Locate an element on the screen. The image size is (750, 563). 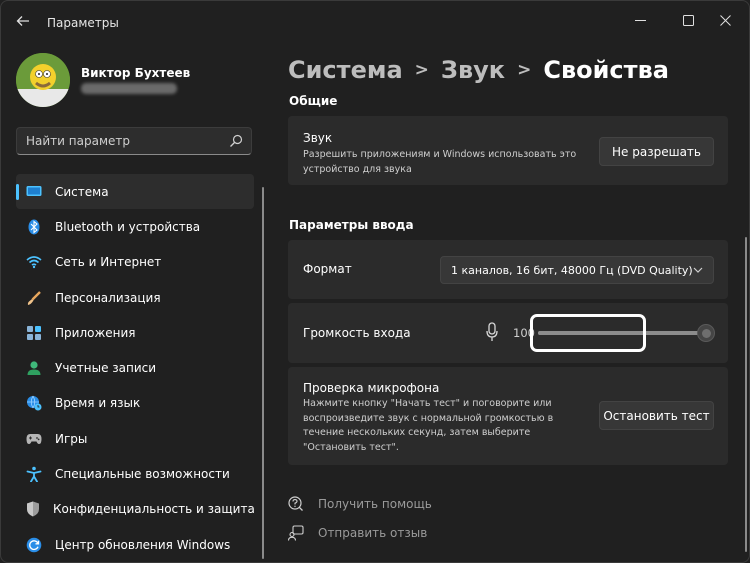
mic-test-title: Проверка микрофона is located at coordinates (371, 388).